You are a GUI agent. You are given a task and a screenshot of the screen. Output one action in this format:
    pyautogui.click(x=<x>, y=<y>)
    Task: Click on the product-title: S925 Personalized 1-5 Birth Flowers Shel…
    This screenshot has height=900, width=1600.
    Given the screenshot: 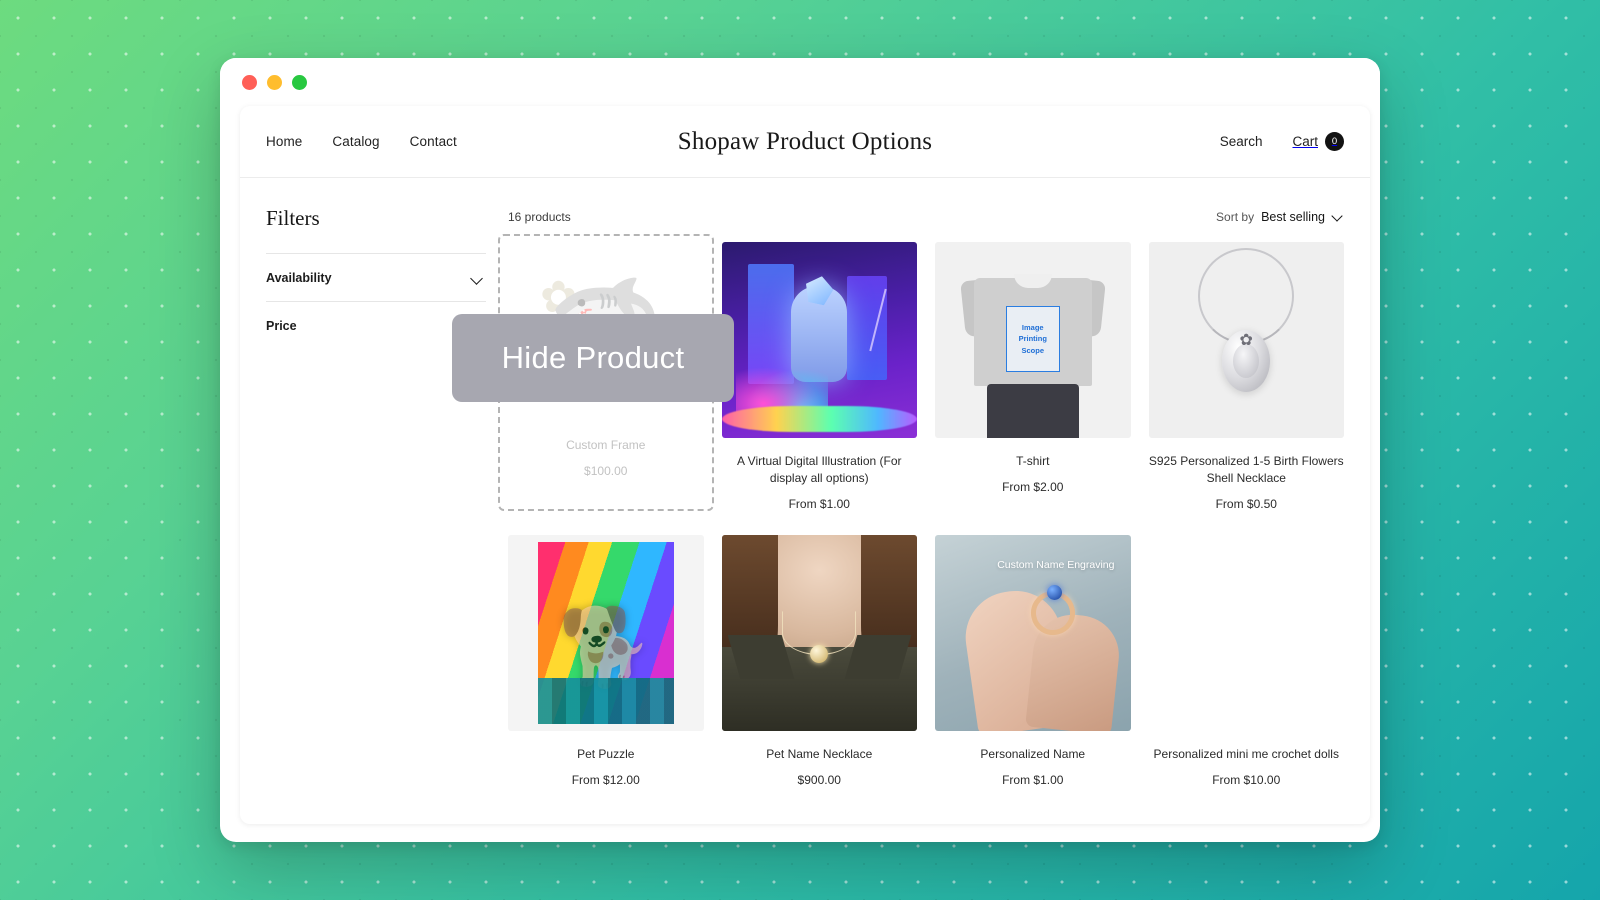 What is the action you would take?
    pyautogui.click(x=1246, y=470)
    